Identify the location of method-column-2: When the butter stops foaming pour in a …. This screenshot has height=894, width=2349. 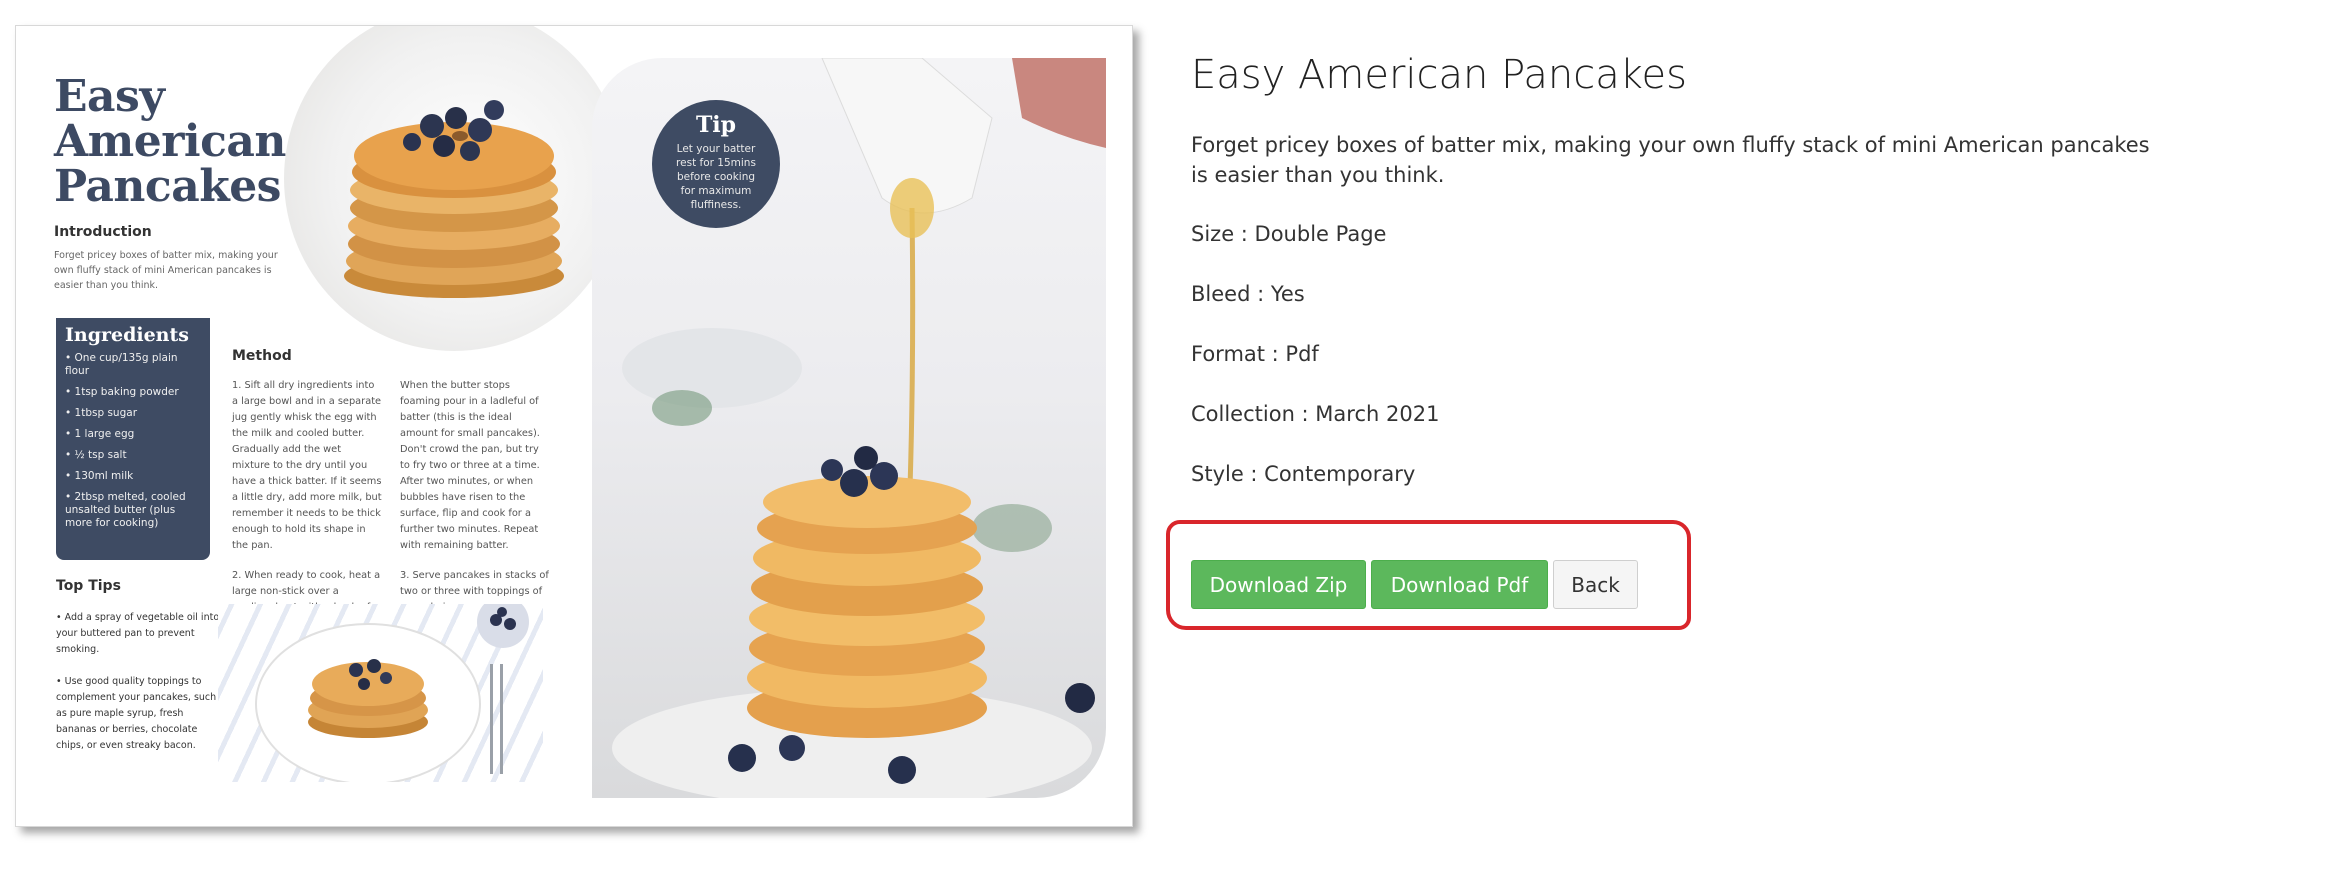
(475, 504).